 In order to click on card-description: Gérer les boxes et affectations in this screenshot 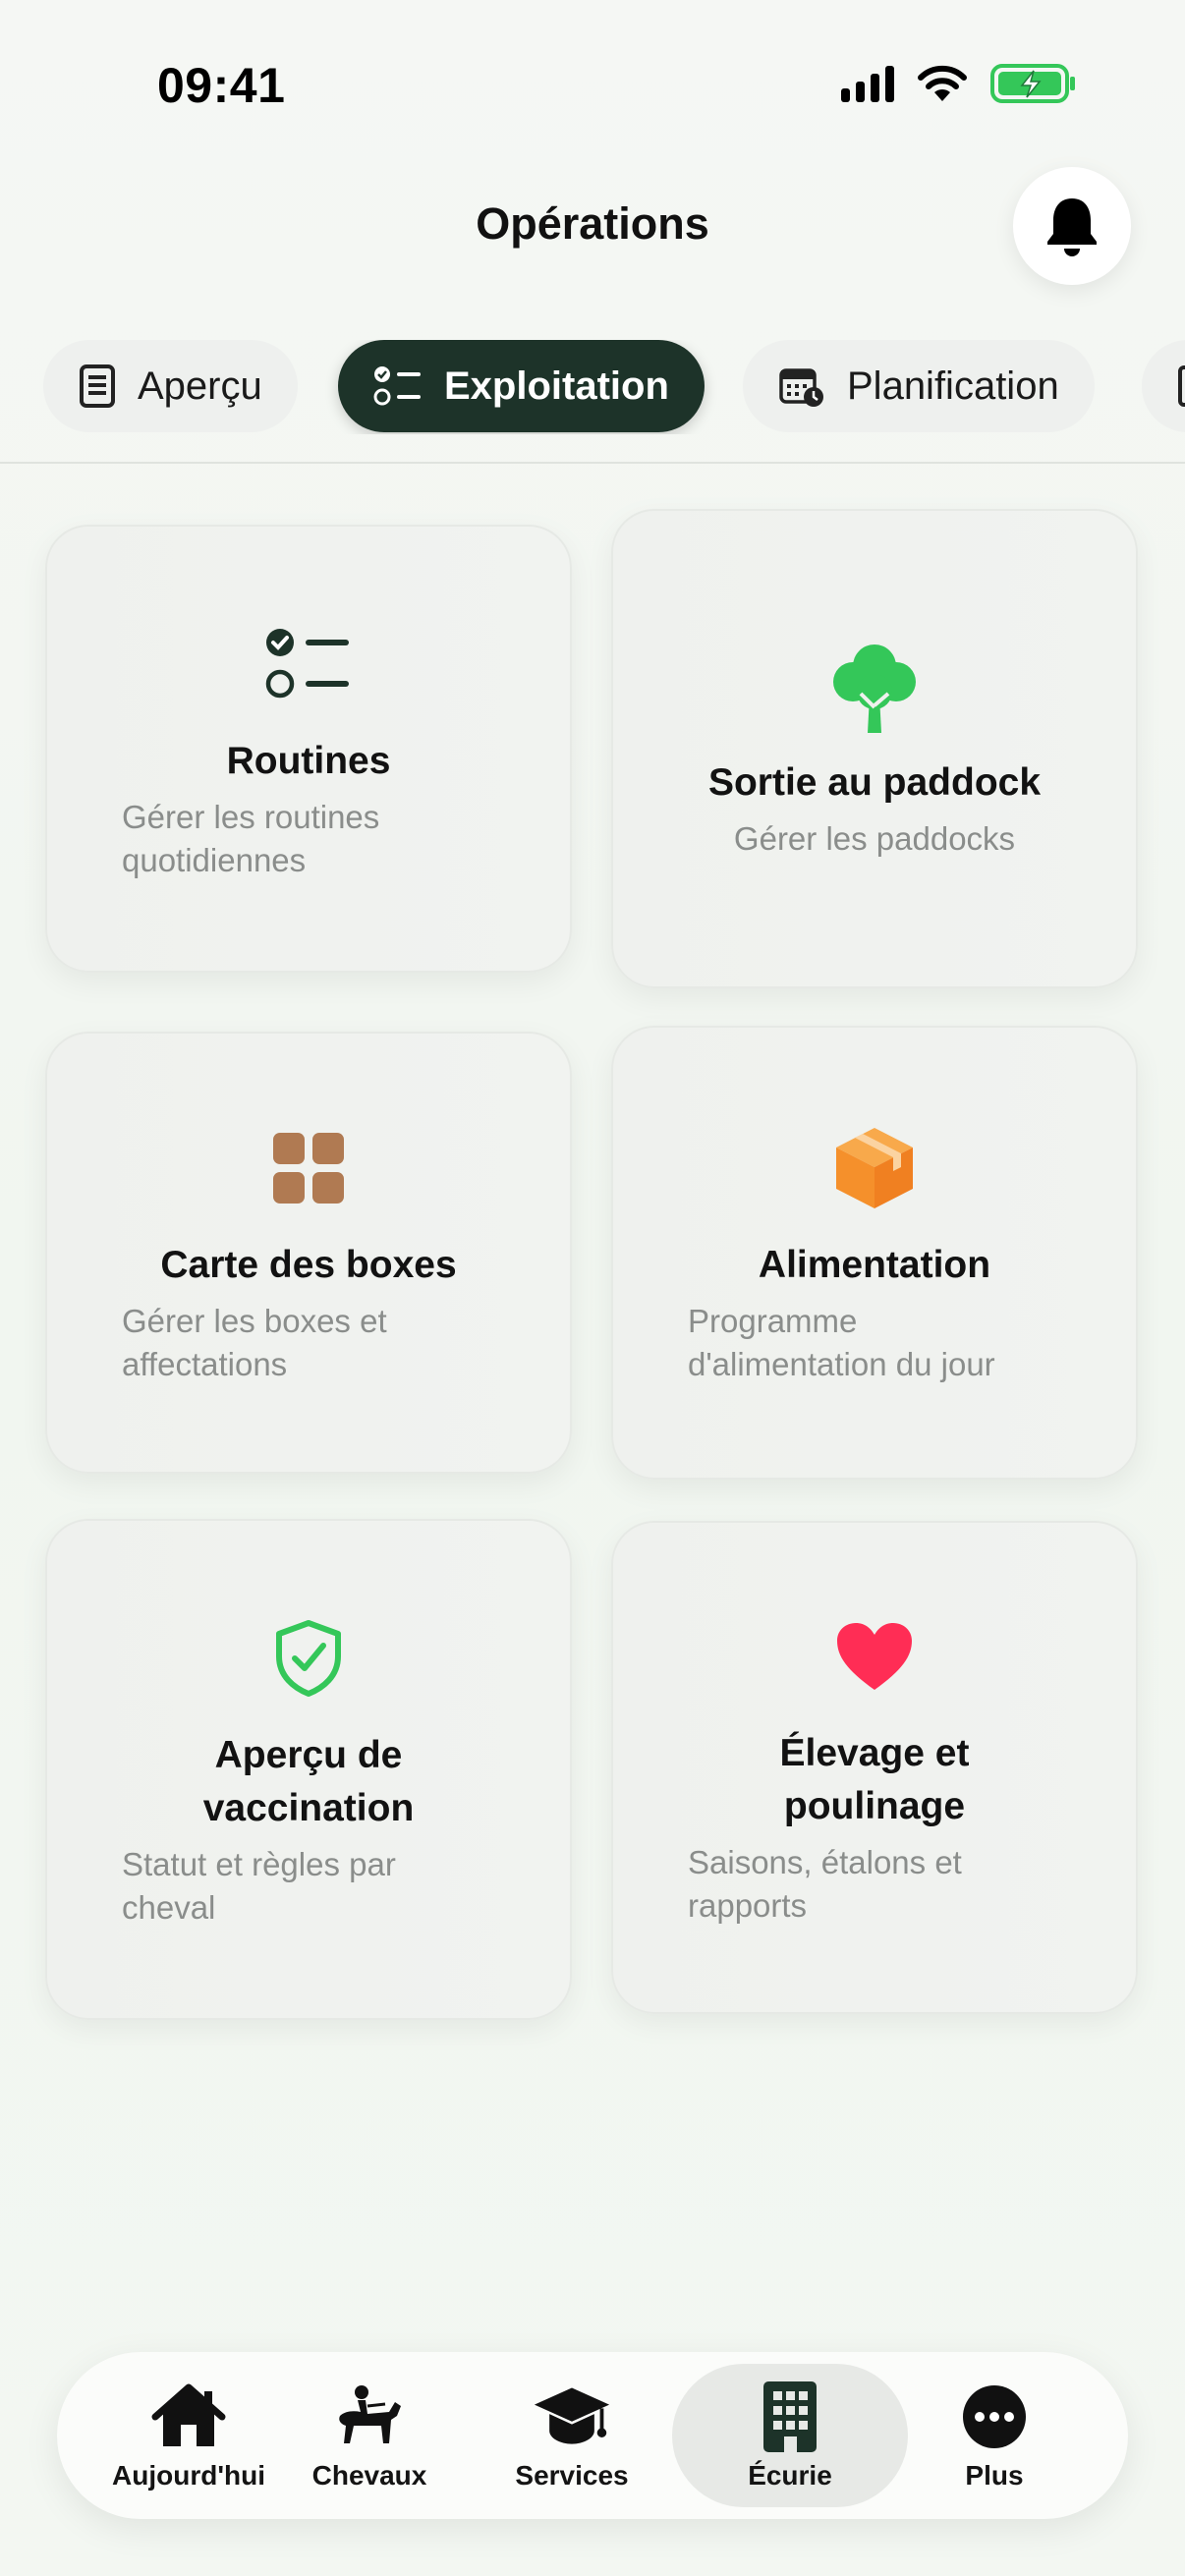, I will do `click(255, 1342)`.